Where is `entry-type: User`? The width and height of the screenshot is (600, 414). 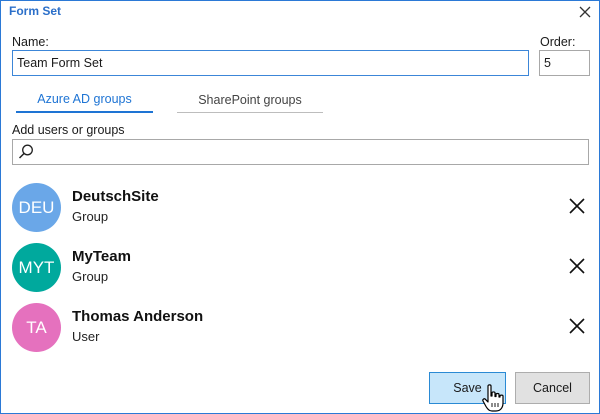
entry-type: User is located at coordinates (86, 336).